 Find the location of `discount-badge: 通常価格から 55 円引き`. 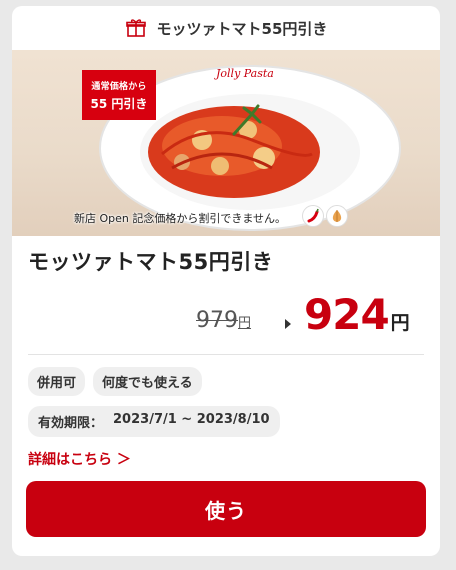

discount-badge: 通常価格から 55 円引き is located at coordinates (119, 95).